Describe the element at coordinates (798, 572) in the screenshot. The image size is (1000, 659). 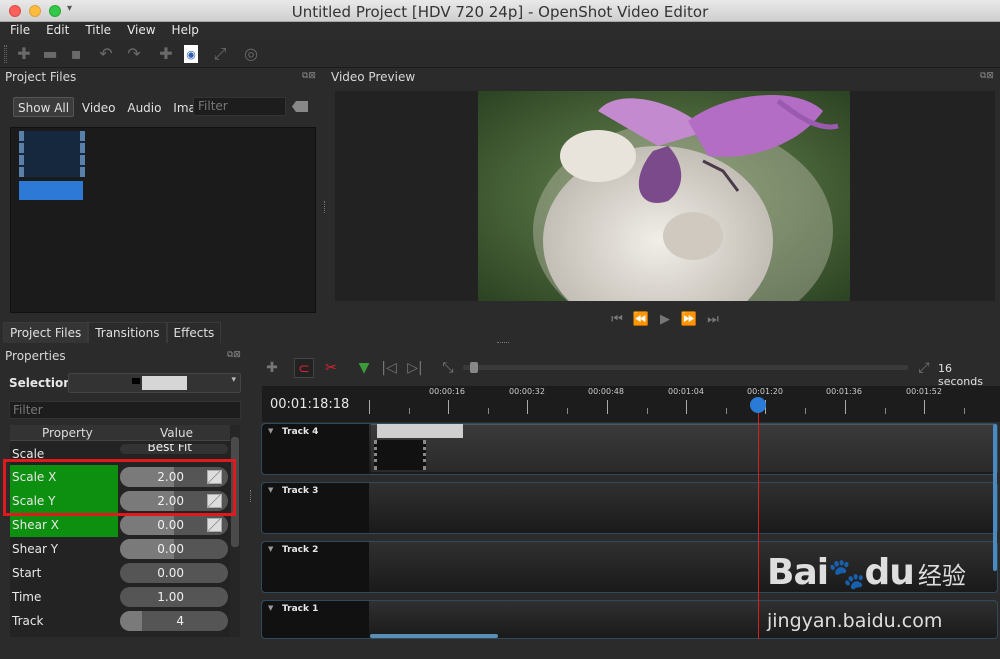
I see `watermark-brand: Bai` at that location.